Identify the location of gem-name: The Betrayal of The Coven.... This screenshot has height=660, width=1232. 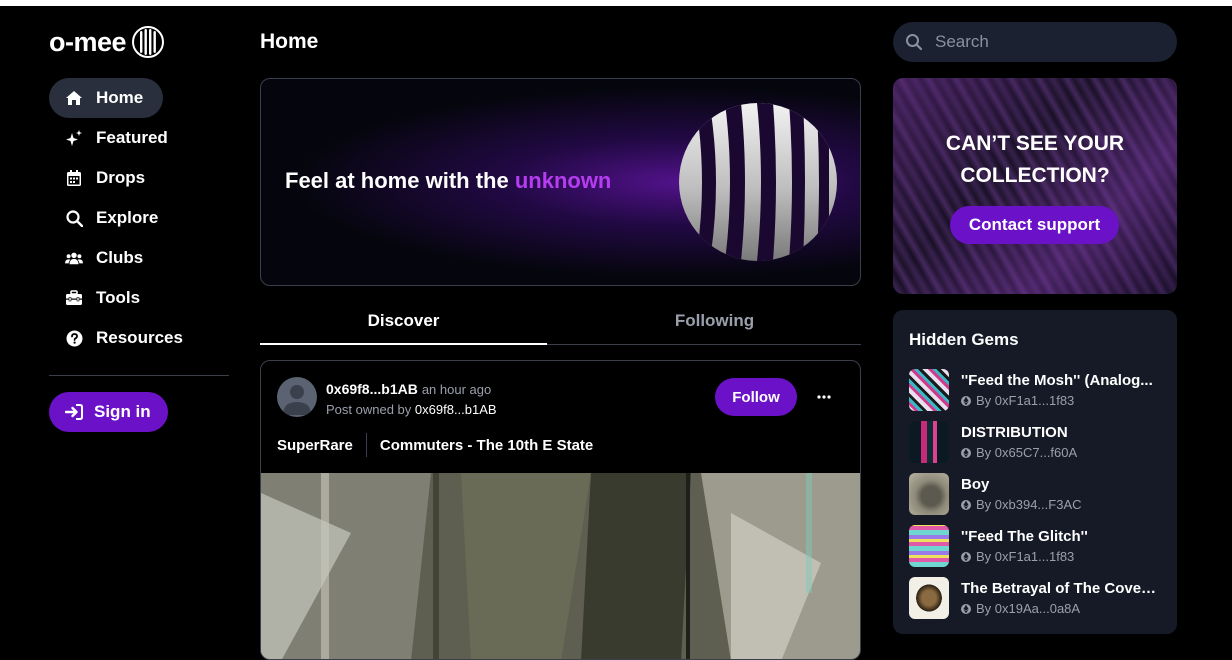
(1061, 588).